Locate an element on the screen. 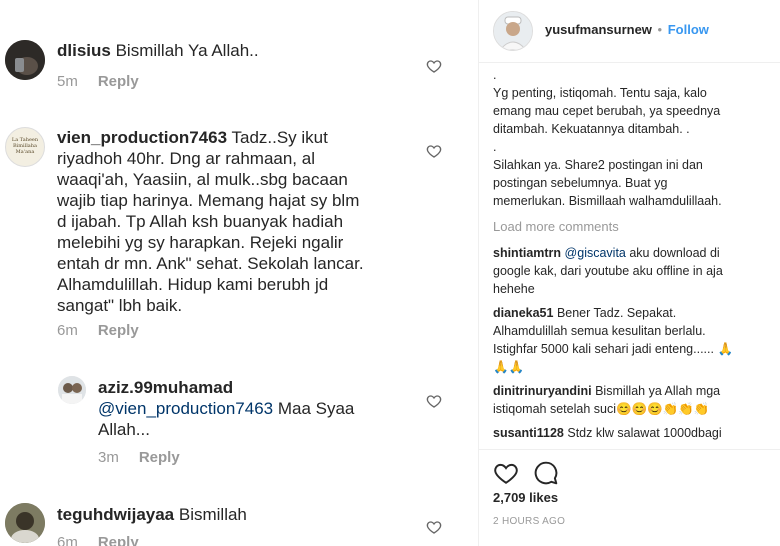 Image resolution: width=780 pixels, height=546 pixels. comment-text: Tadz..Sy ikut is located at coordinates (279, 137).